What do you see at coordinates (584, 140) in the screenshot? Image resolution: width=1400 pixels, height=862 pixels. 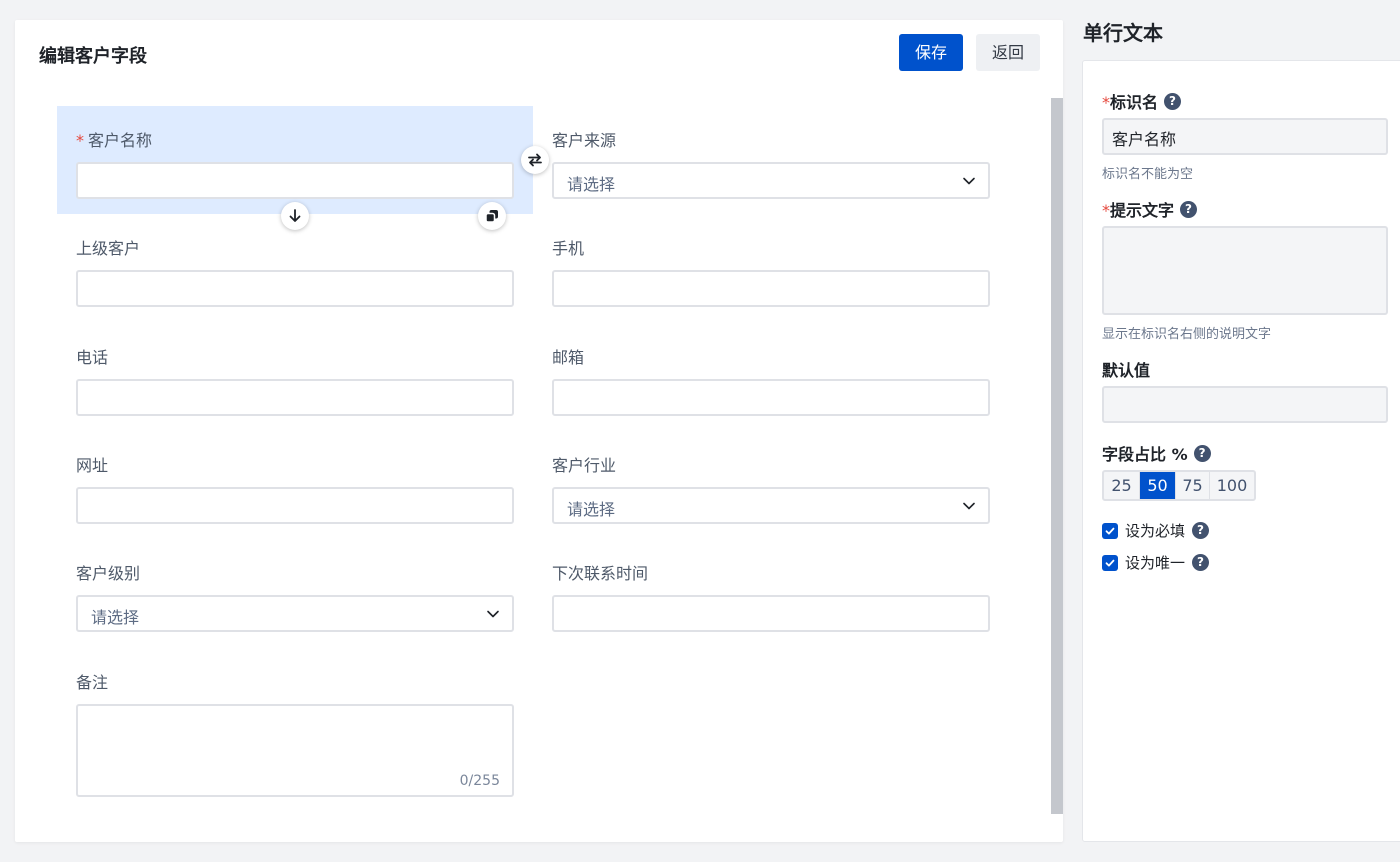 I see `field-label: 客户来源` at bounding box center [584, 140].